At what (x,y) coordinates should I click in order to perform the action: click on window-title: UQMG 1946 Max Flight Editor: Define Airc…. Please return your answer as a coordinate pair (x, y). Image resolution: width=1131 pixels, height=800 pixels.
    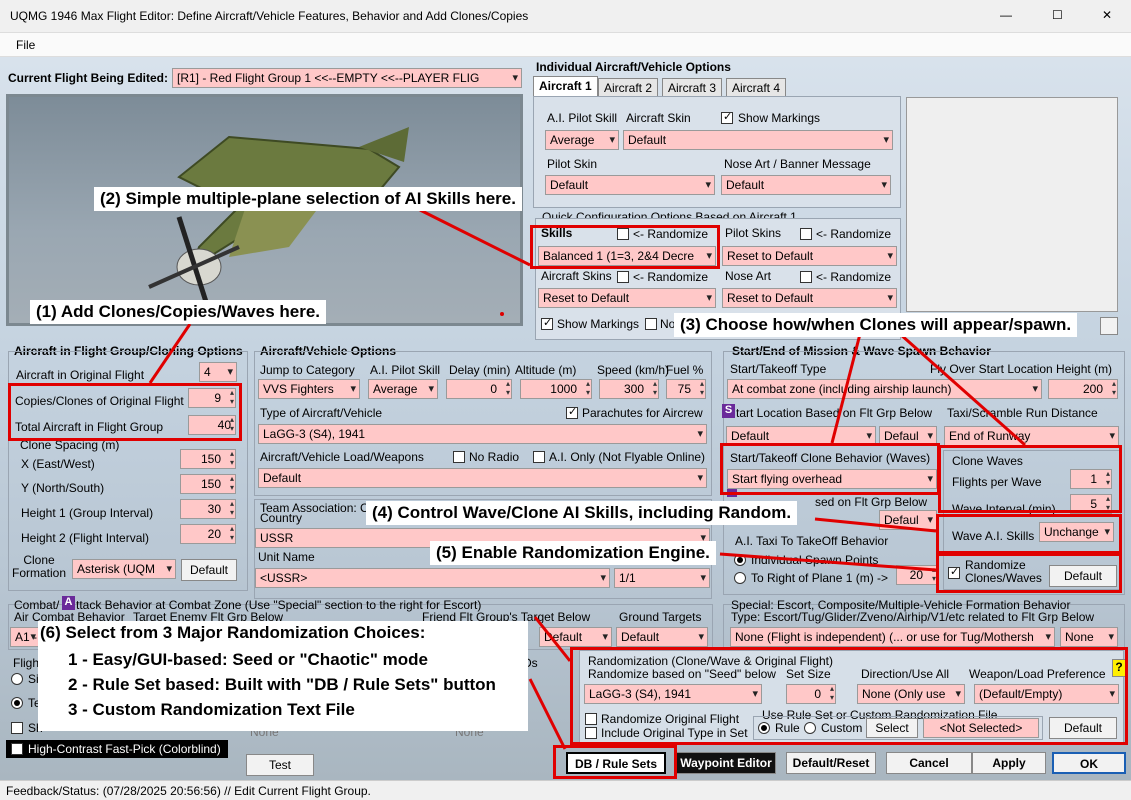
    Looking at the image, I should click on (269, 16).